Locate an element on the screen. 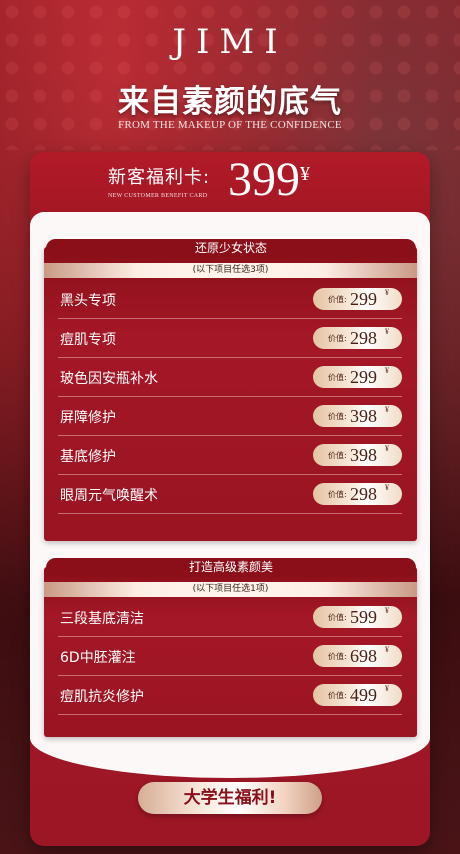  list-item: 屏障修护 价值: 398 ¥ is located at coordinates (230, 416).